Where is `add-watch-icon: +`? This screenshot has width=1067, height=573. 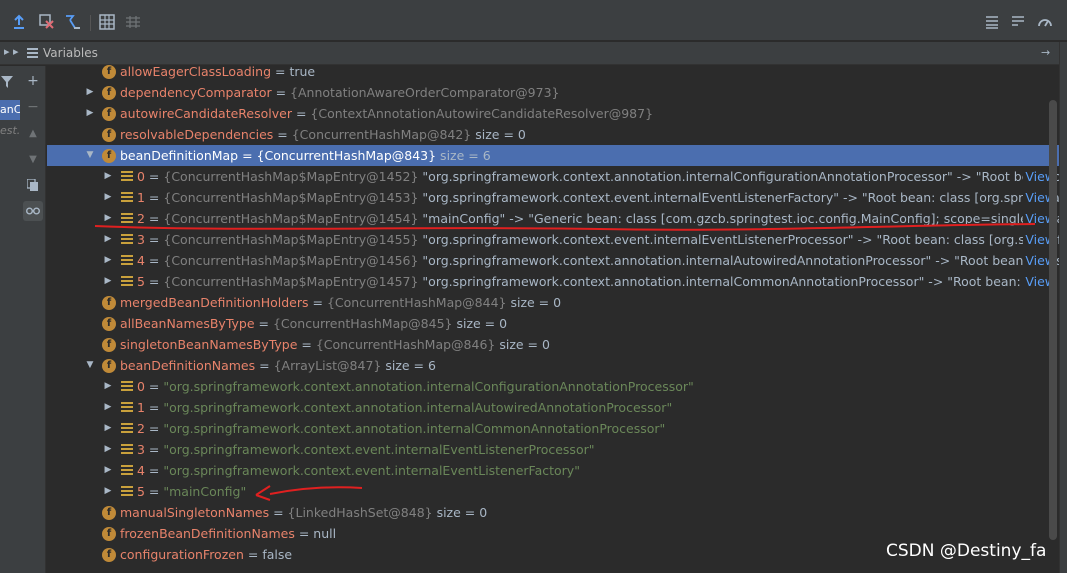 add-watch-icon: + is located at coordinates (33, 81).